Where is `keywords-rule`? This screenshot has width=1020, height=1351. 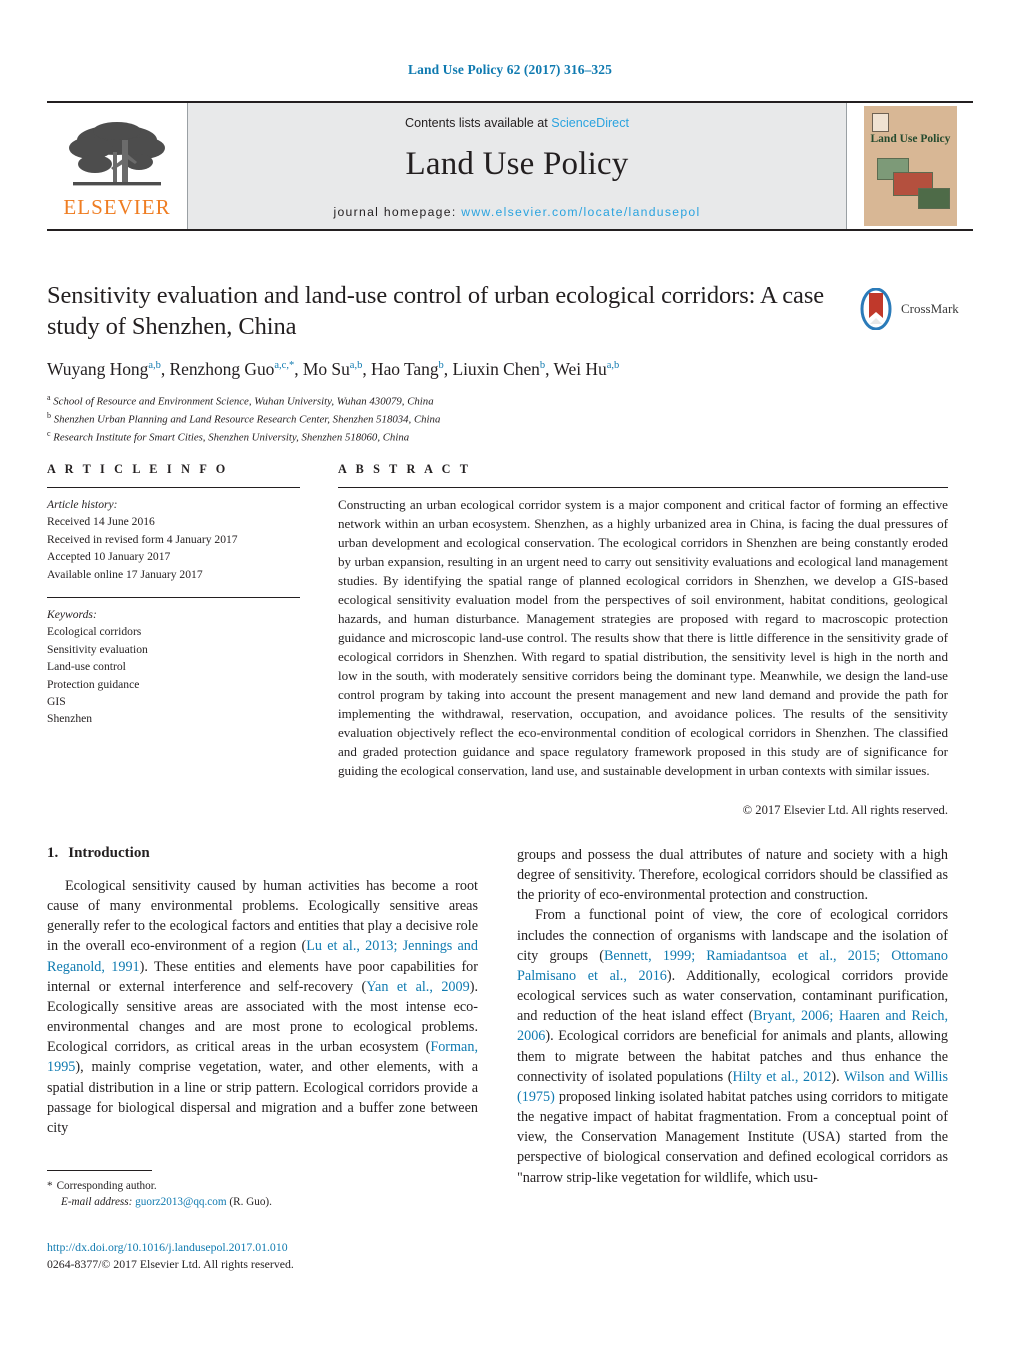
keywords-rule is located at coordinates (173, 597).